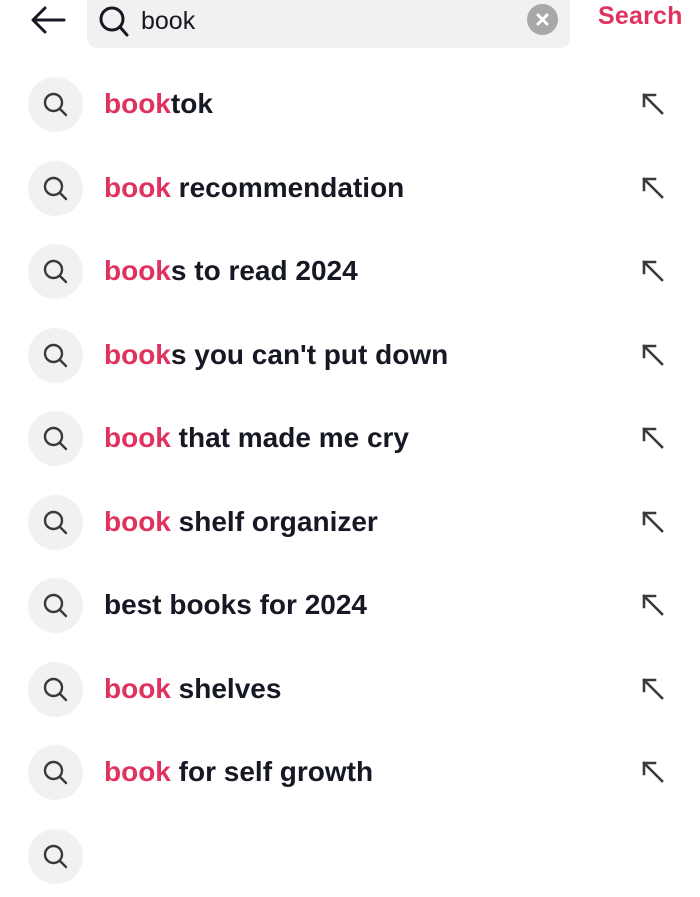  I want to click on suggestion-label: book recommendation, so click(254, 188).